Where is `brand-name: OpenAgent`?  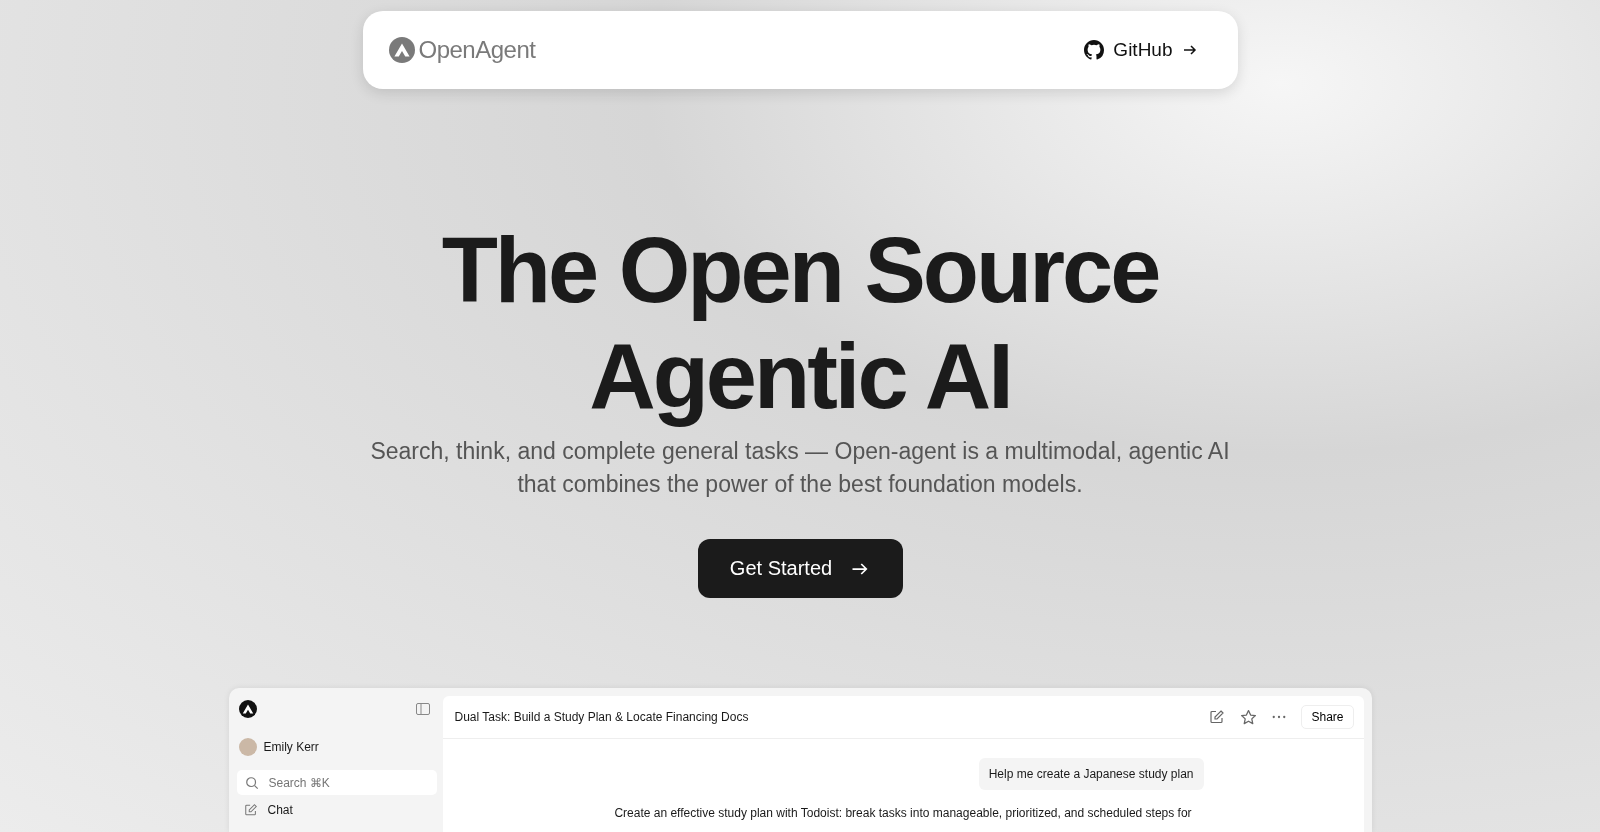
brand-name: OpenAgent is located at coordinates (477, 50).